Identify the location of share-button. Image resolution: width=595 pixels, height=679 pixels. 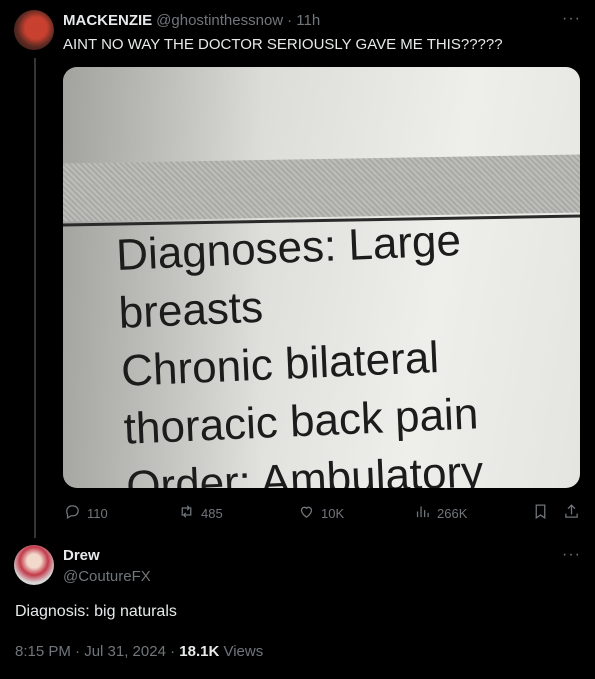
(571, 513).